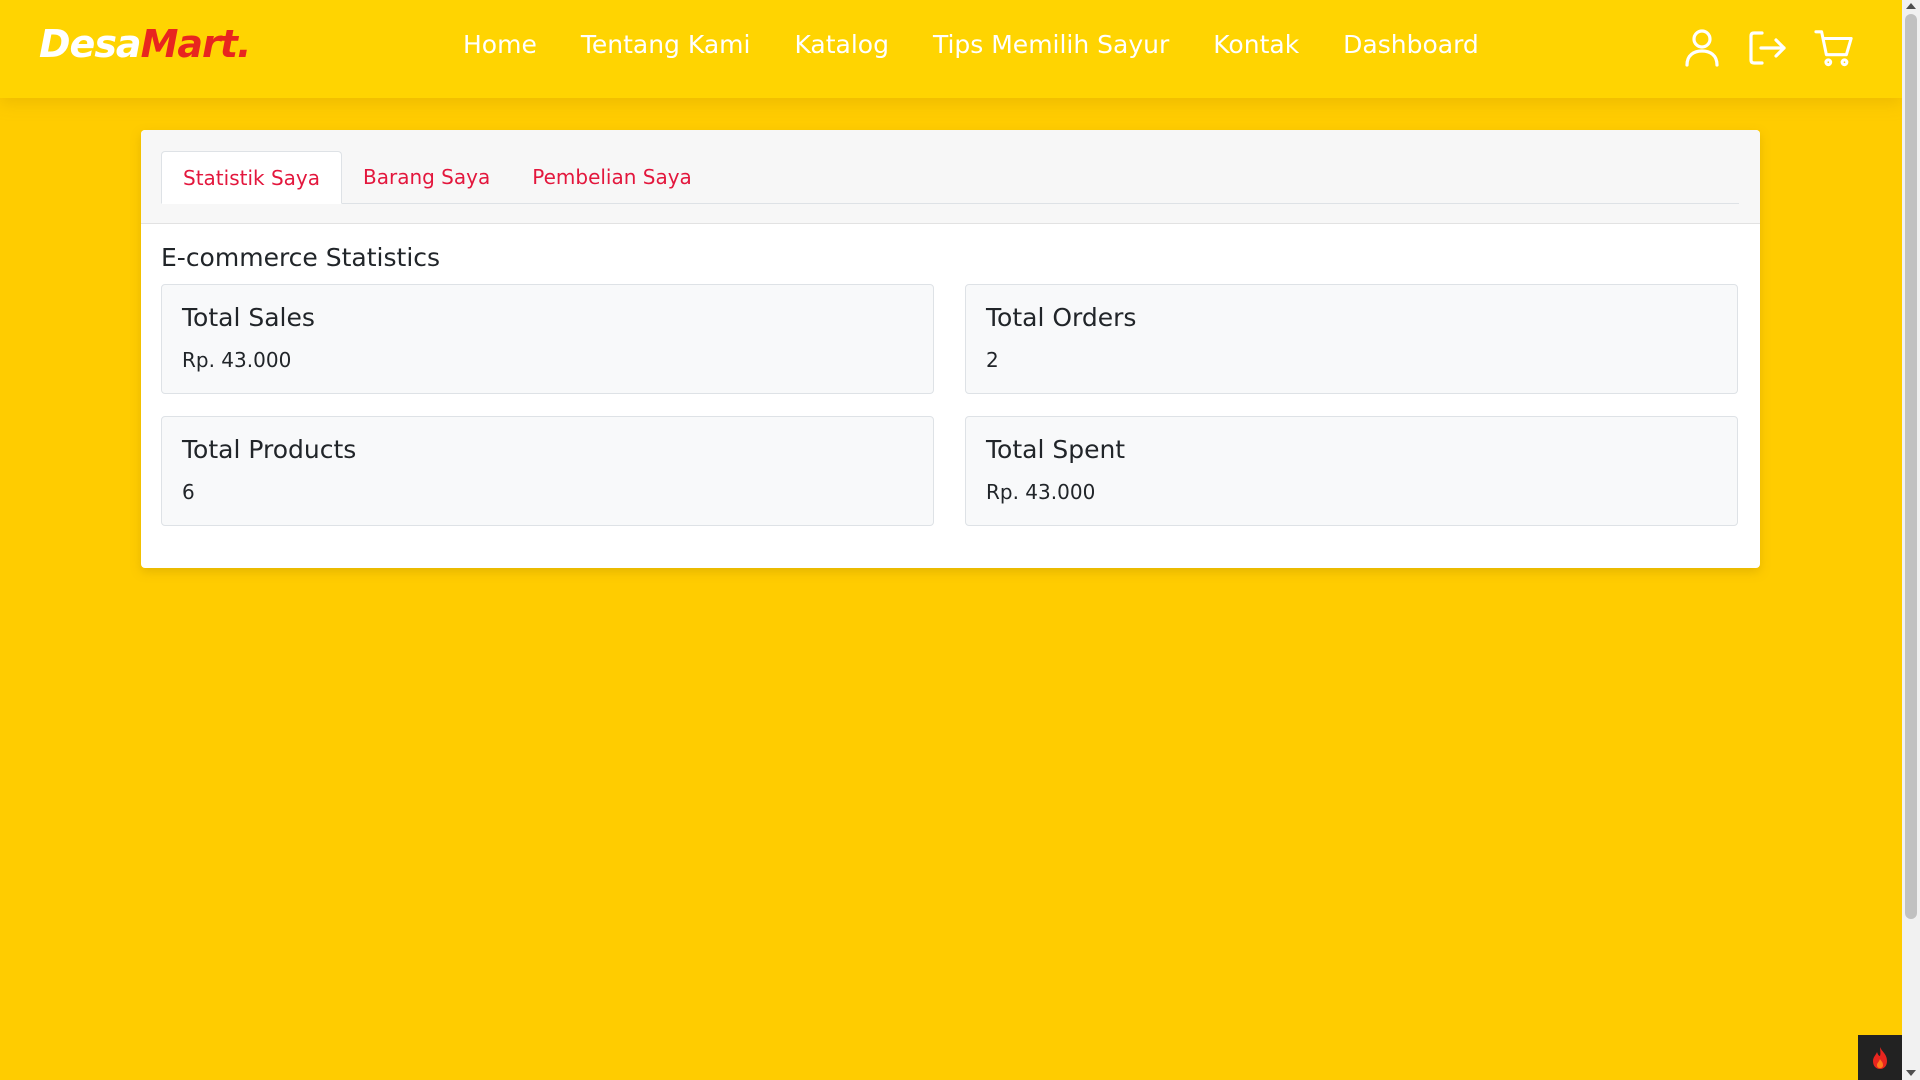 Image resolution: width=1920 pixels, height=1080 pixels. What do you see at coordinates (189, 44) in the screenshot?
I see `brand-name-part2: Mart` at bounding box center [189, 44].